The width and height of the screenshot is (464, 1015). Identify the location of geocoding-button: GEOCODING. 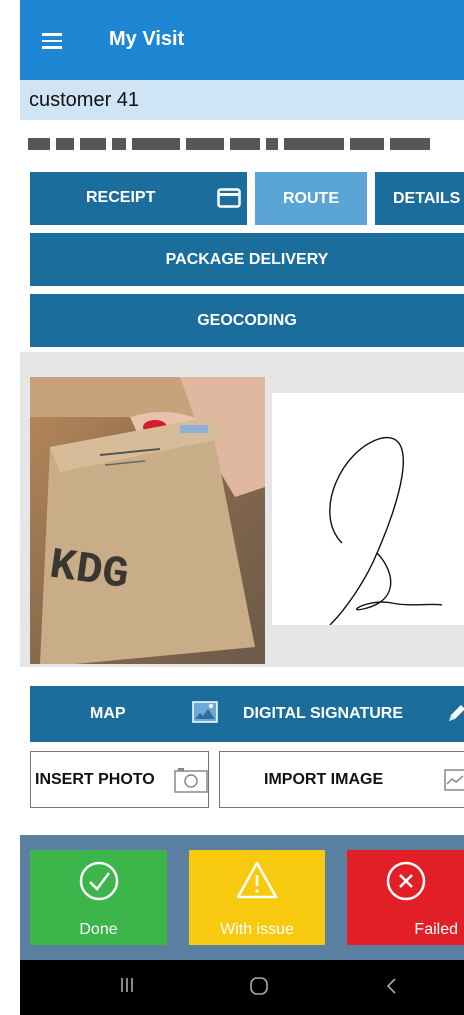
(247, 320).